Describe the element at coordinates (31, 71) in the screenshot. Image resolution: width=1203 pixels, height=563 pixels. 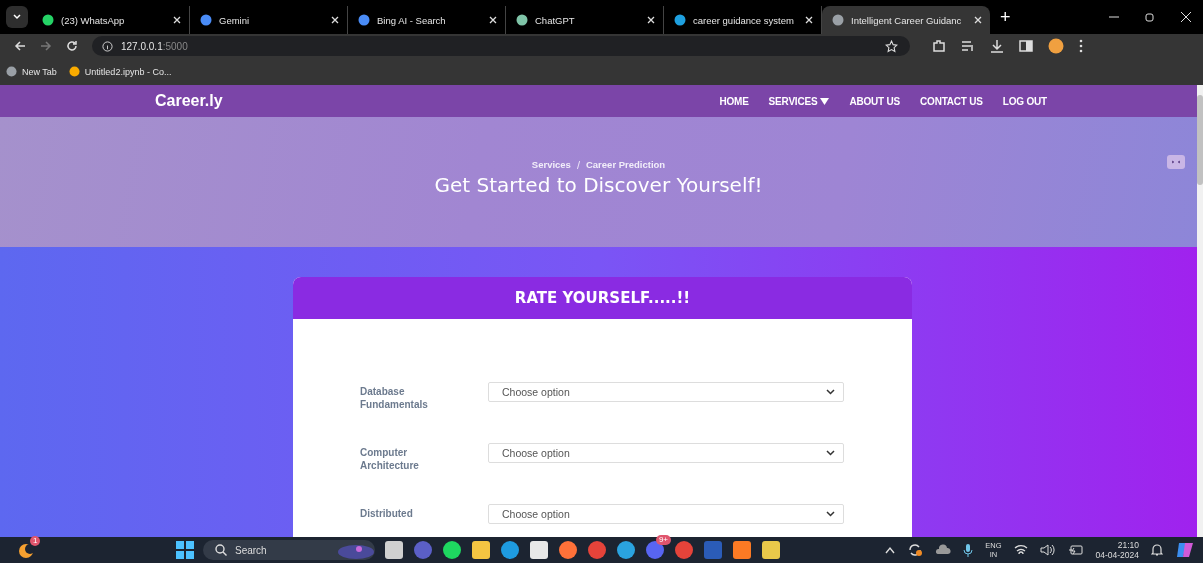
I see `bookmark: New Tab` at that location.